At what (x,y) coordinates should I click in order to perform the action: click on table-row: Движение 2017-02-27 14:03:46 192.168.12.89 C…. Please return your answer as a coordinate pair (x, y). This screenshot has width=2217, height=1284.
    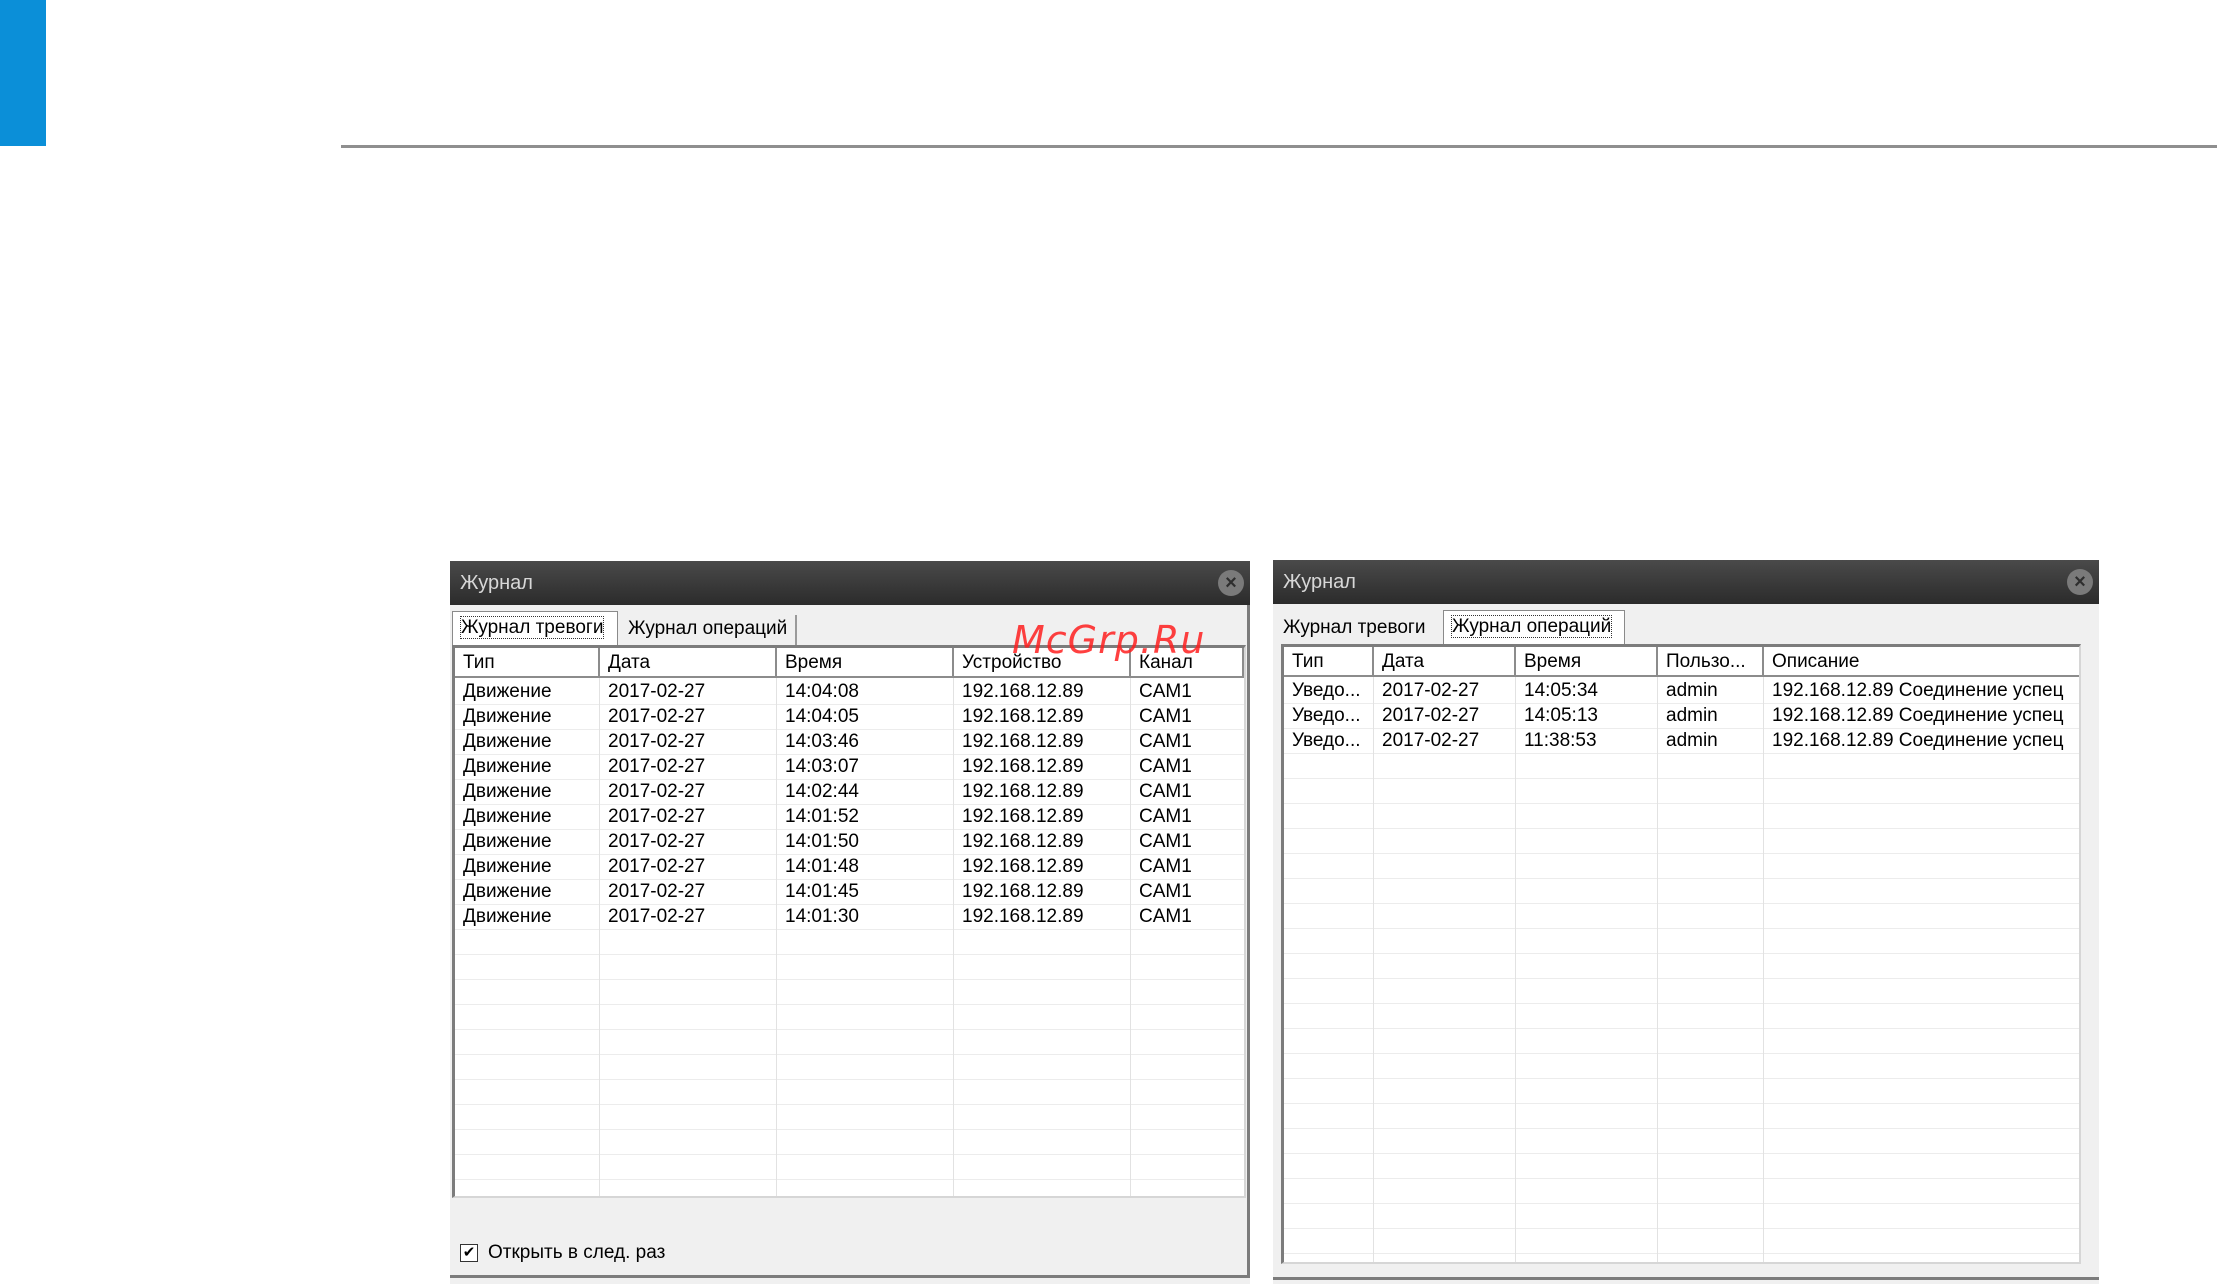
    Looking at the image, I should click on (849, 741).